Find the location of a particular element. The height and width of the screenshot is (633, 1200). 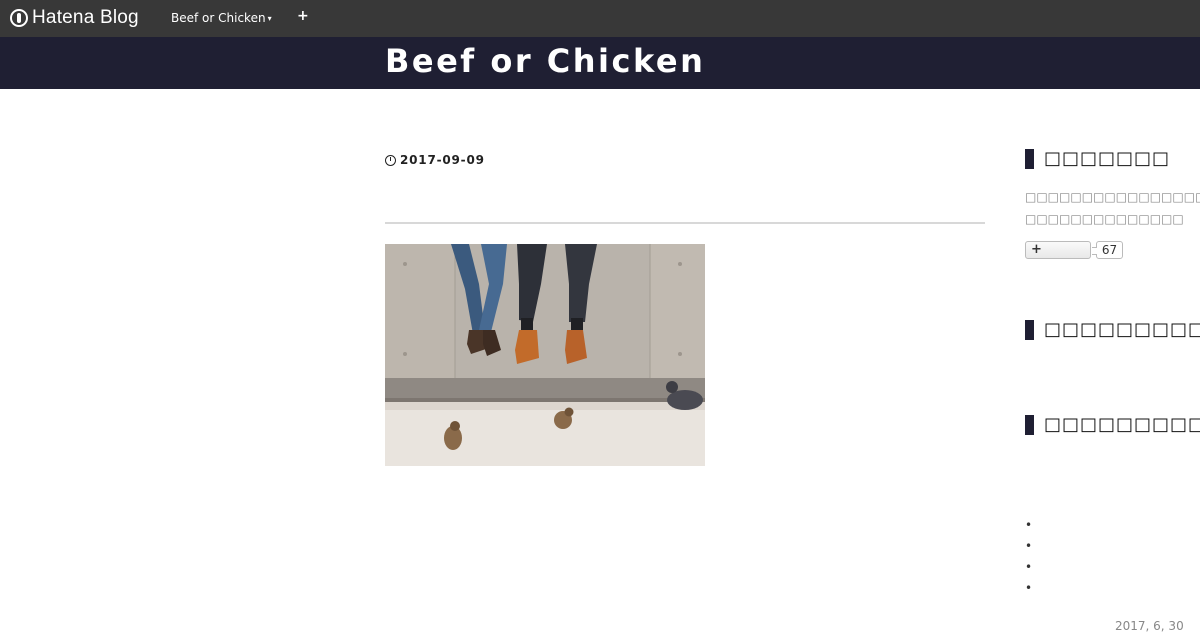

sidebar-heading-search: □□□□□□□□□ is located at coordinates (1112, 329).